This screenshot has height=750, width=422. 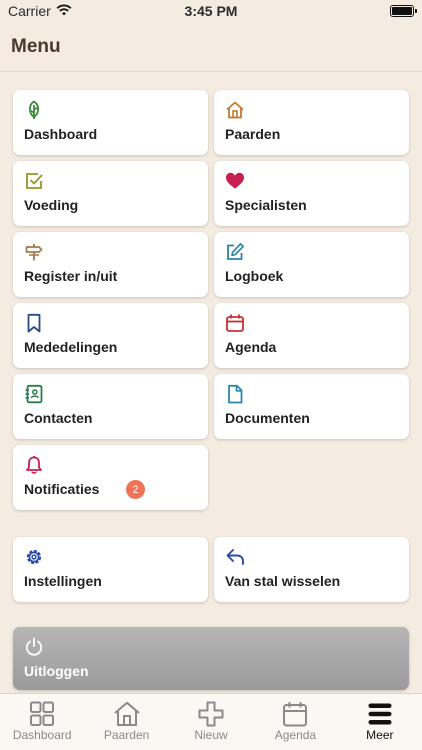 What do you see at coordinates (254, 276) in the screenshot?
I see `menu-tile-label: Logboek` at bounding box center [254, 276].